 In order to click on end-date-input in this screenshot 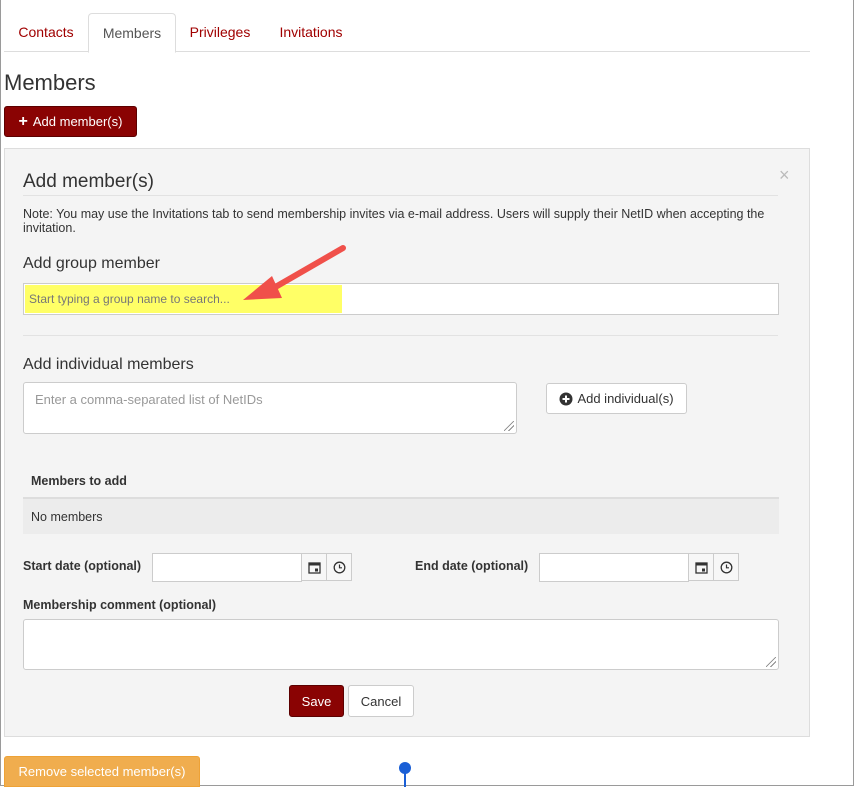, I will do `click(614, 567)`.